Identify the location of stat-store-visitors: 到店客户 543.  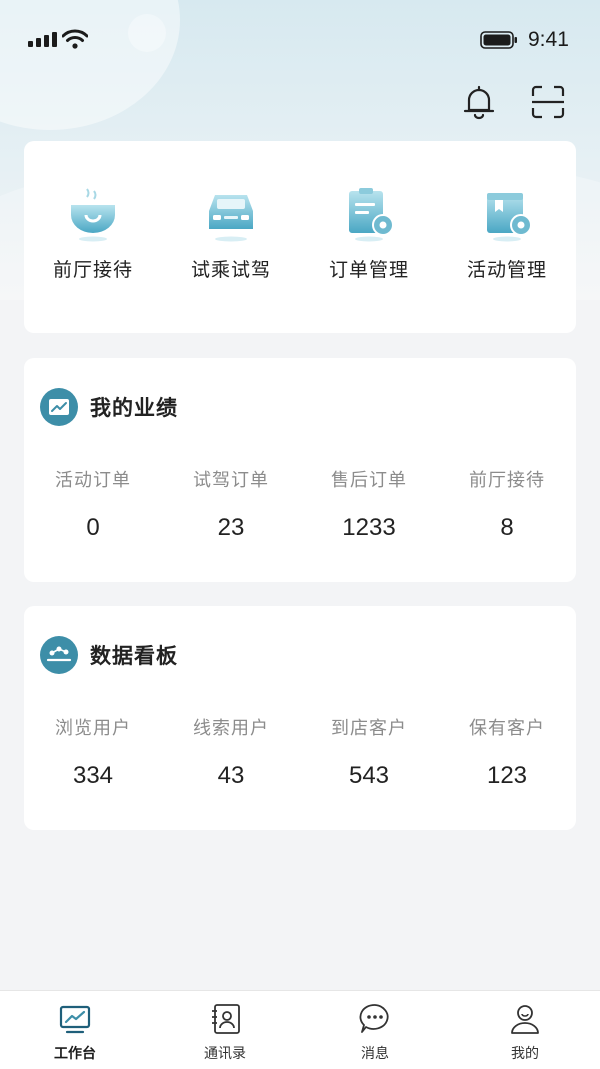
(369, 752).